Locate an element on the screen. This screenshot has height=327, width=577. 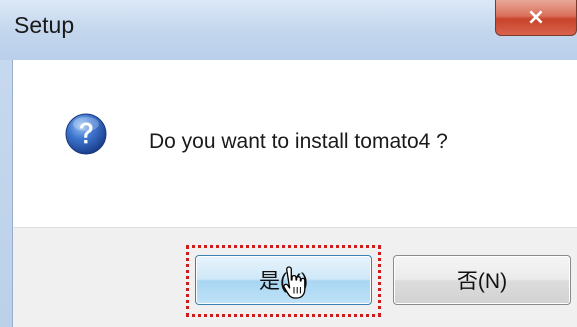
close-button: × is located at coordinates (536, 18).